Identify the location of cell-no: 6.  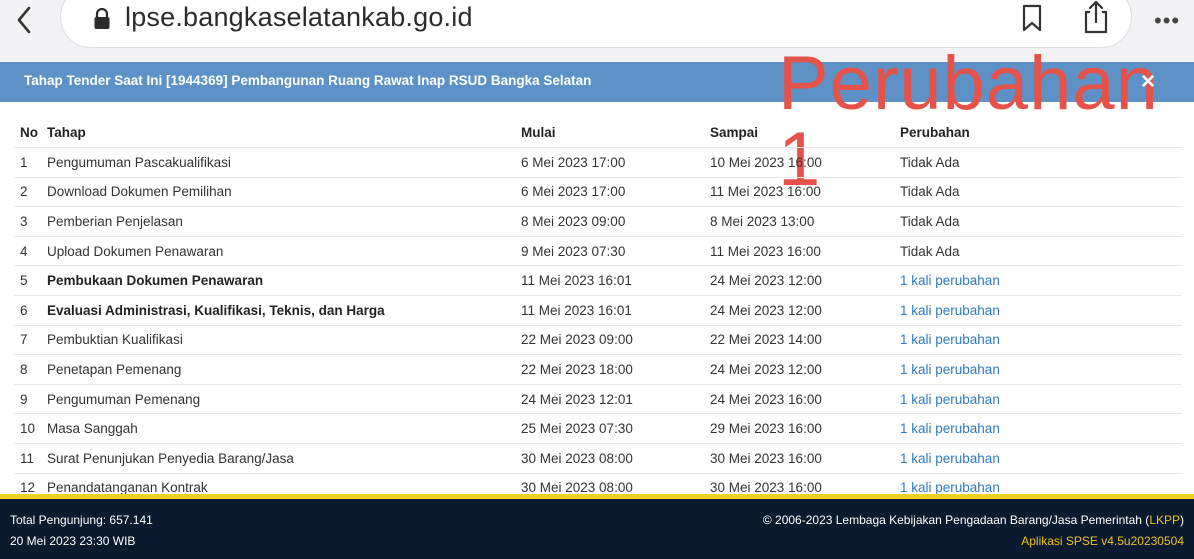
(24, 310).